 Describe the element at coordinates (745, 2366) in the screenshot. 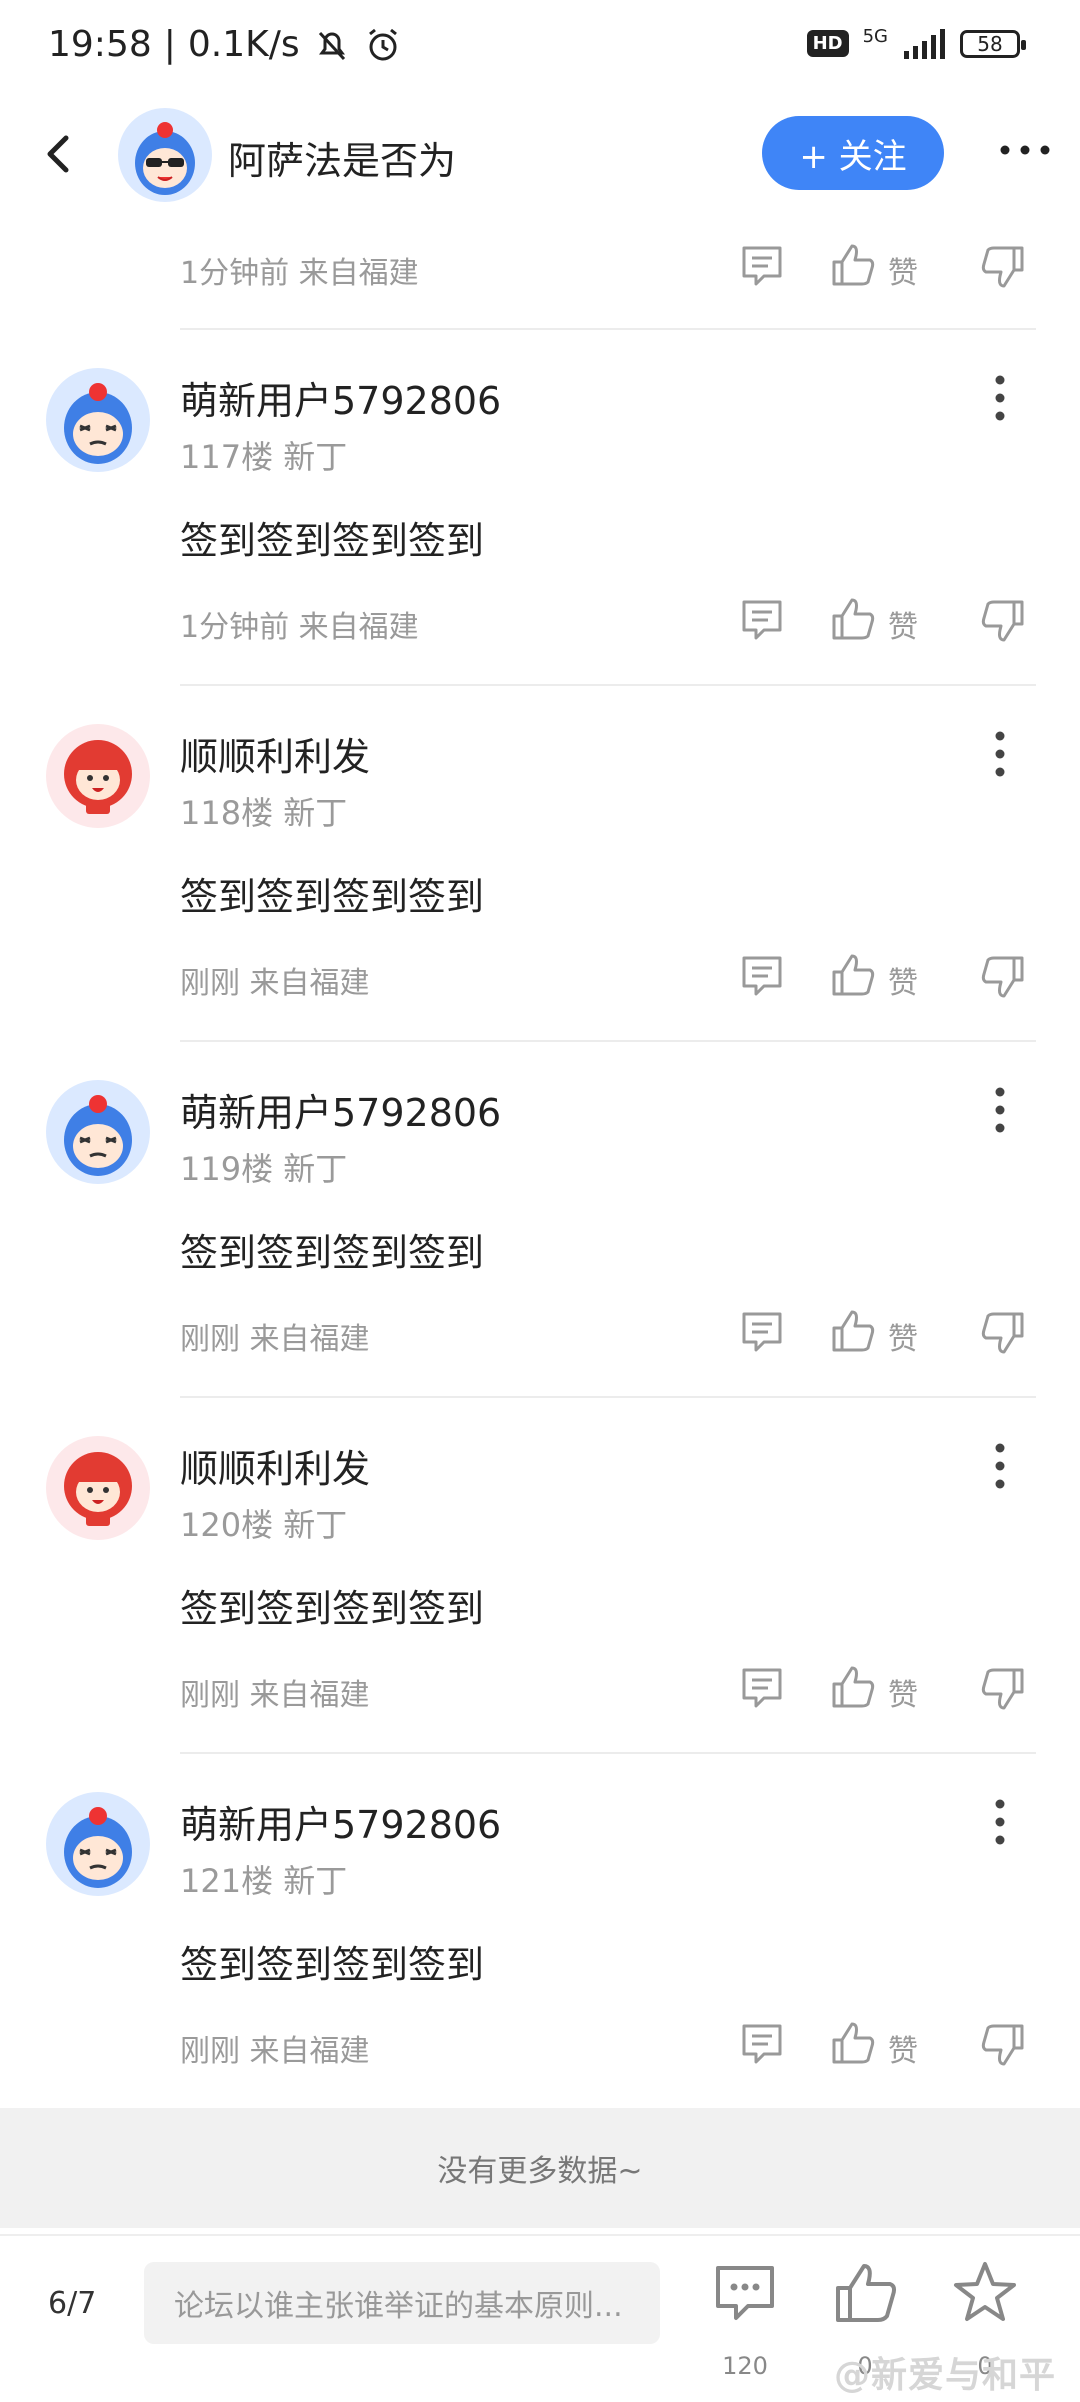

I see `comment-count: 120` at that location.